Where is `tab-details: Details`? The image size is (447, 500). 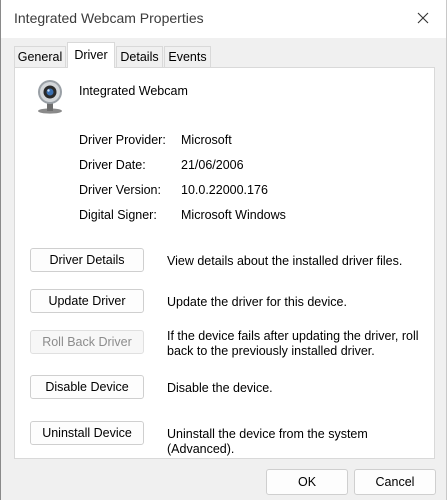
tab-details: Details is located at coordinates (139, 57).